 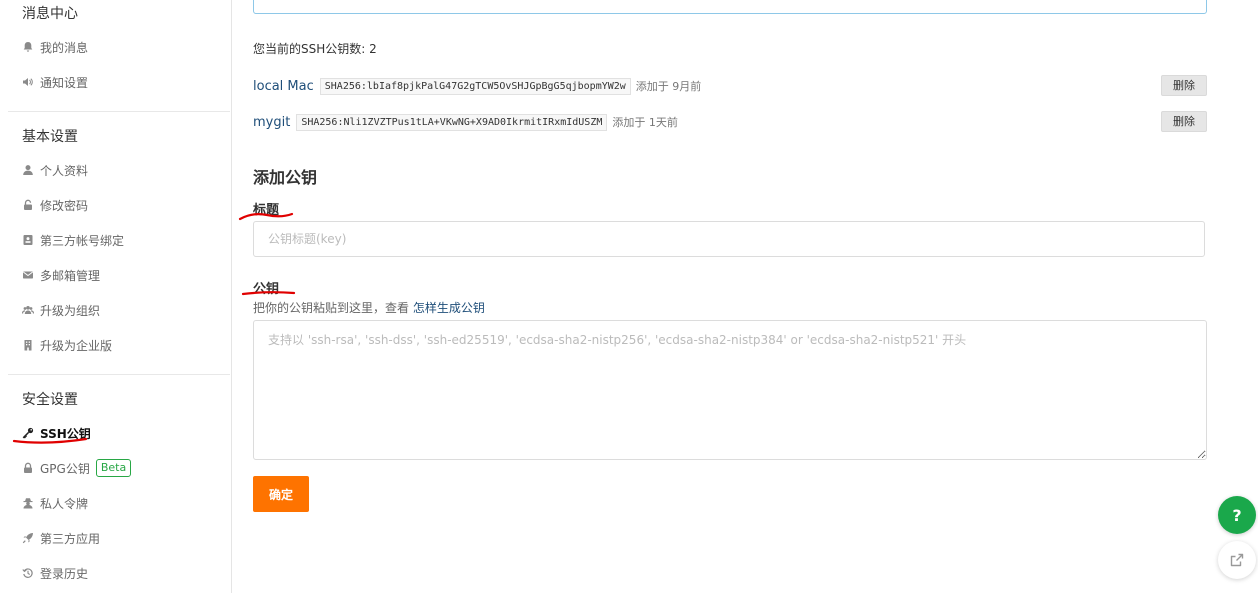 I want to click on envelope-icon, so click(x=28, y=275).